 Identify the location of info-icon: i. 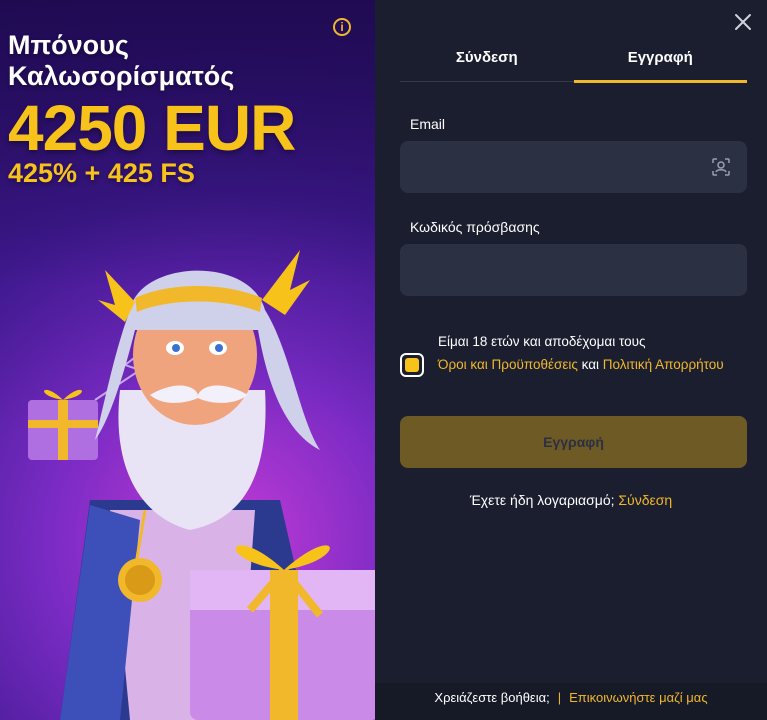
(342, 27).